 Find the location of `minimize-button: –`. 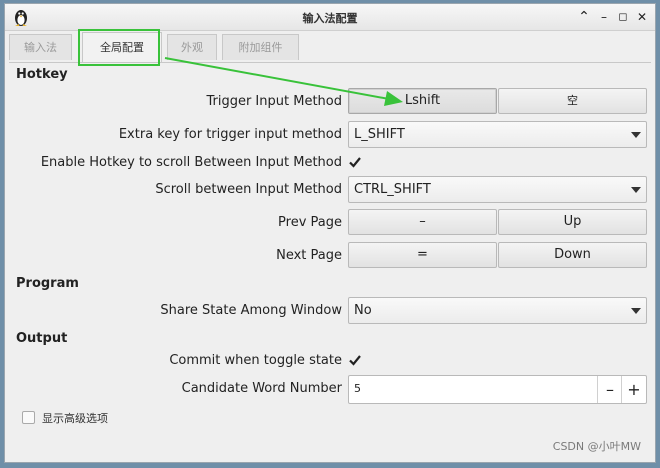

minimize-button: – is located at coordinates (604, 17).